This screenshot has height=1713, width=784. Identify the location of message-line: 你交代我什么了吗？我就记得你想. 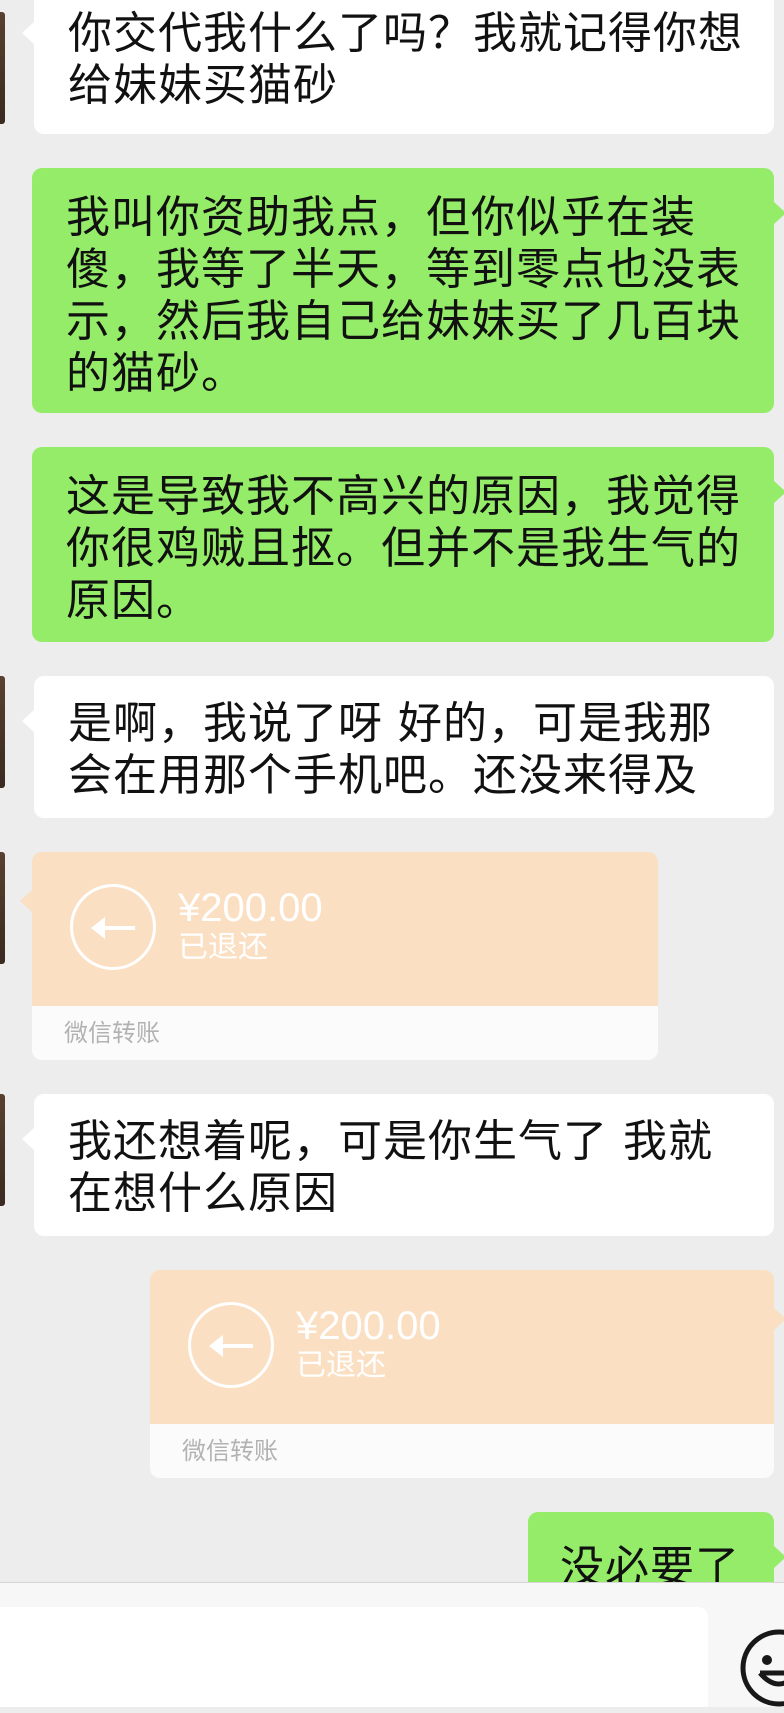
(405, 33).